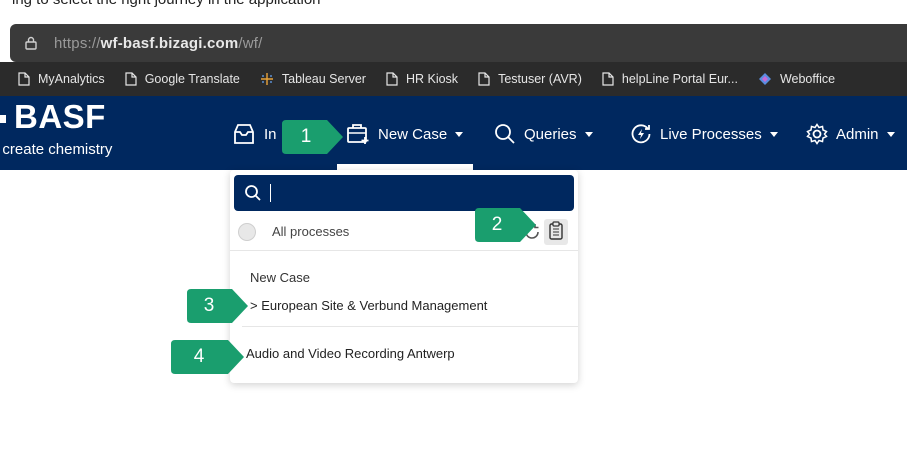  I want to click on url-text: https://wf-basf.bizagi.com/wf/, so click(158, 43).